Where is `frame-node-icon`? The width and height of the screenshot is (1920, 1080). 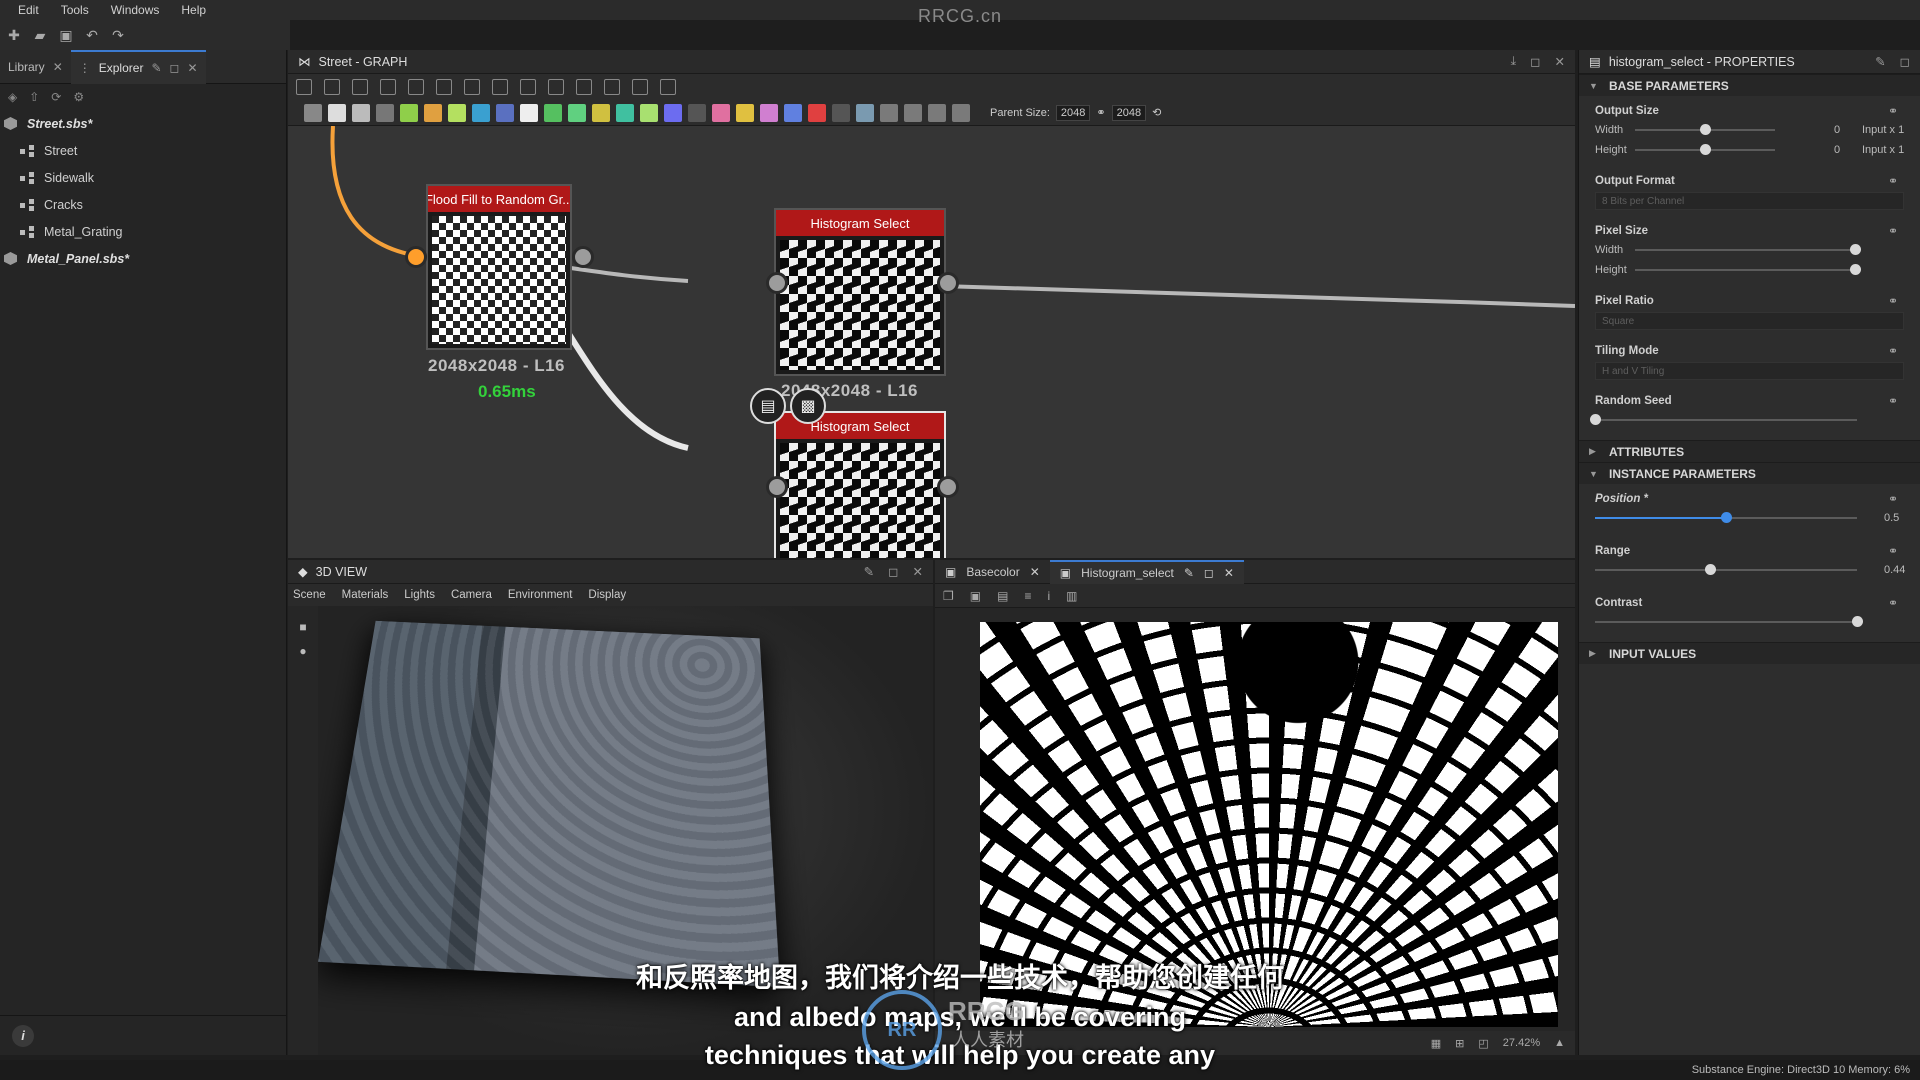 frame-node-icon is located at coordinates (937, 112).